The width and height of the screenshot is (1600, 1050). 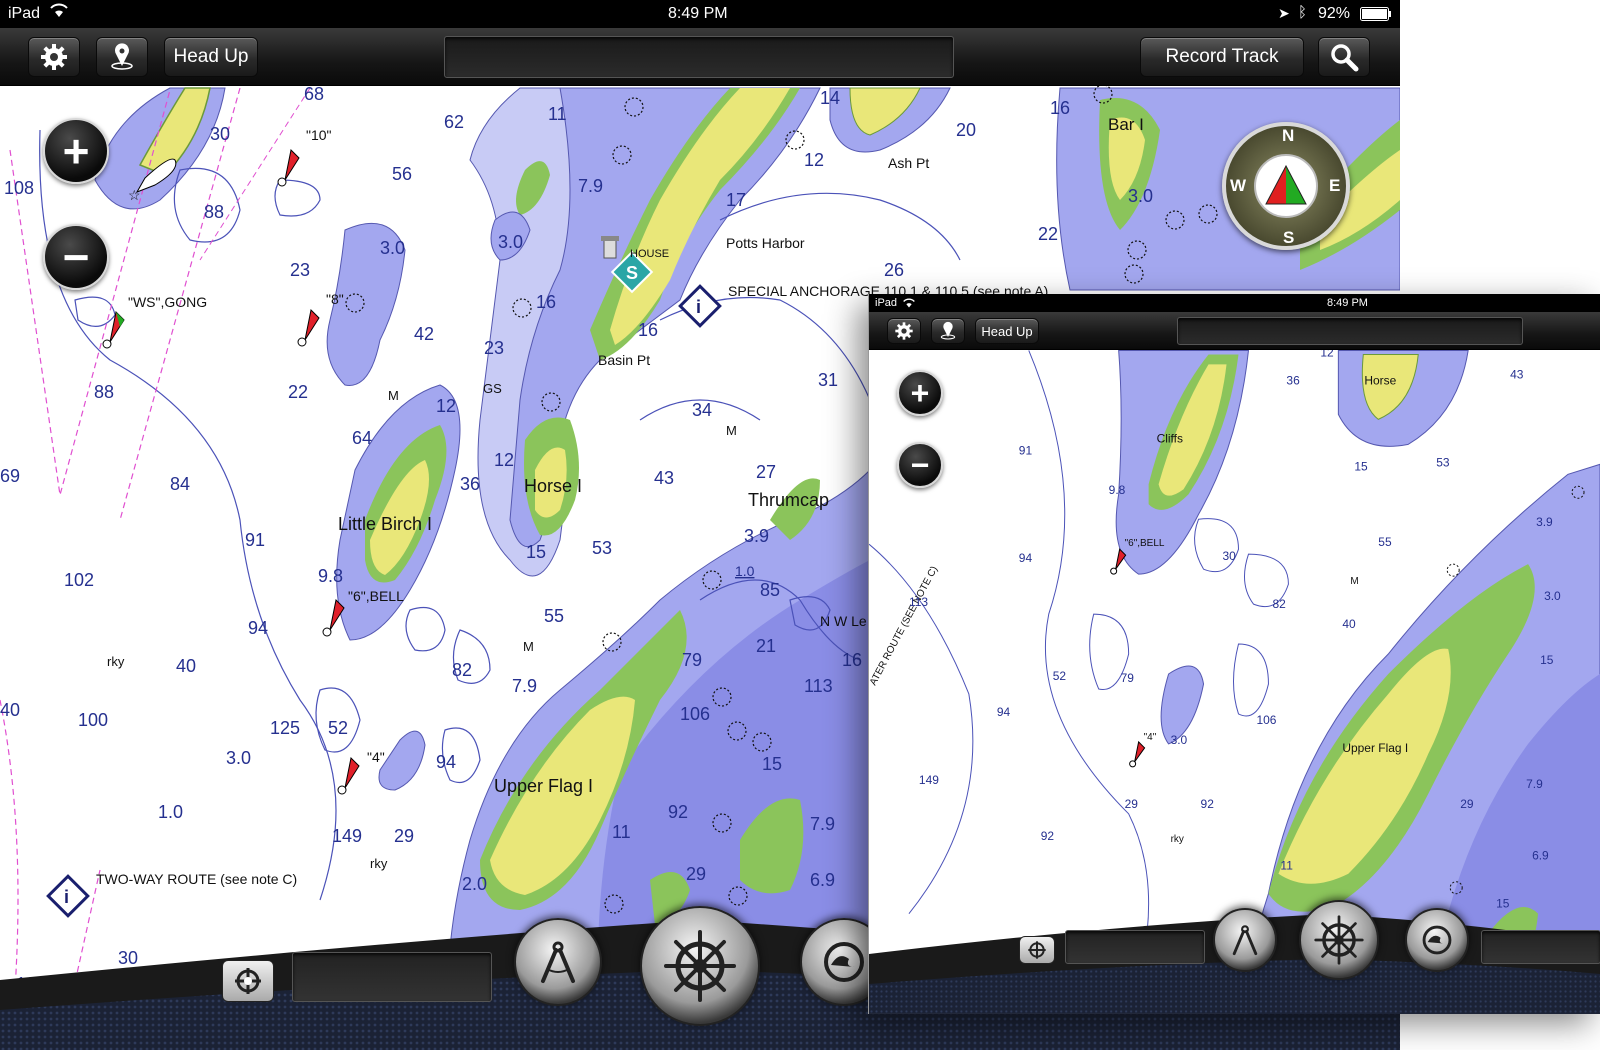 I want to click on compass-east: E, so click(x=1335, y=185).